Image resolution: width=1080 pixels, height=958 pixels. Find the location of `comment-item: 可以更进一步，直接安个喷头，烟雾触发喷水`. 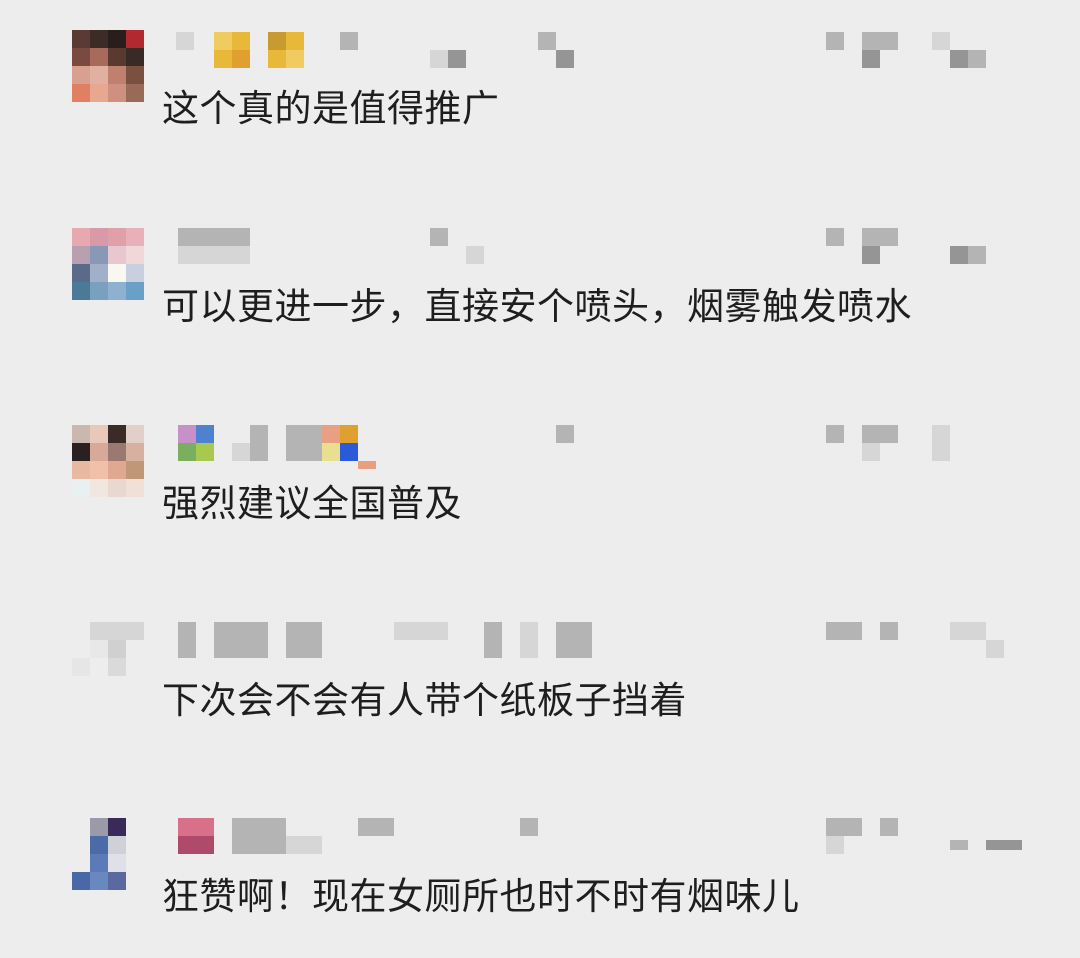

comment-item: 可以更进一步，直接安个喷头，烟雾触发喷水 is located at coordinates (540, 298).